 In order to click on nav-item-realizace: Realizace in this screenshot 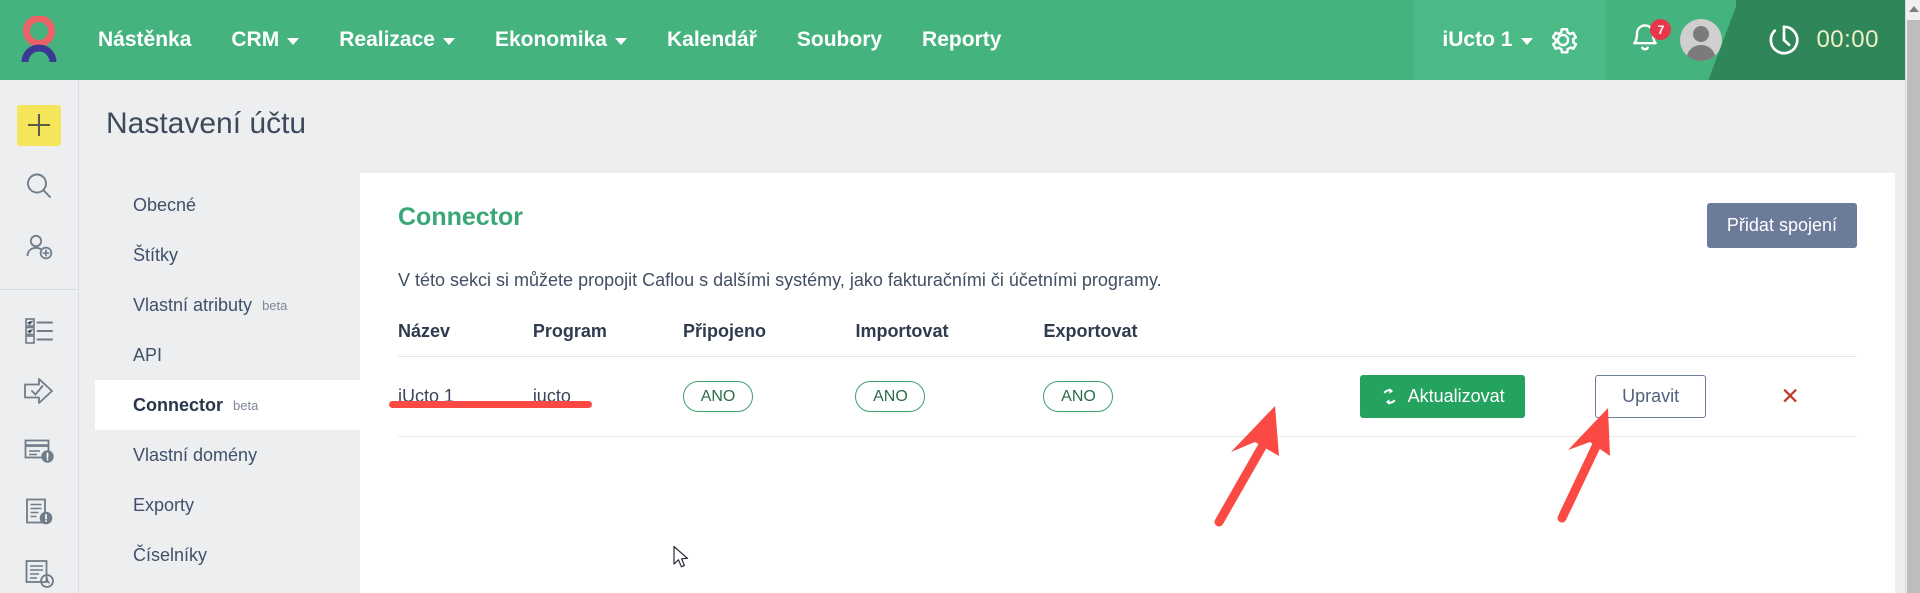, I will do `click(397, 40)`.